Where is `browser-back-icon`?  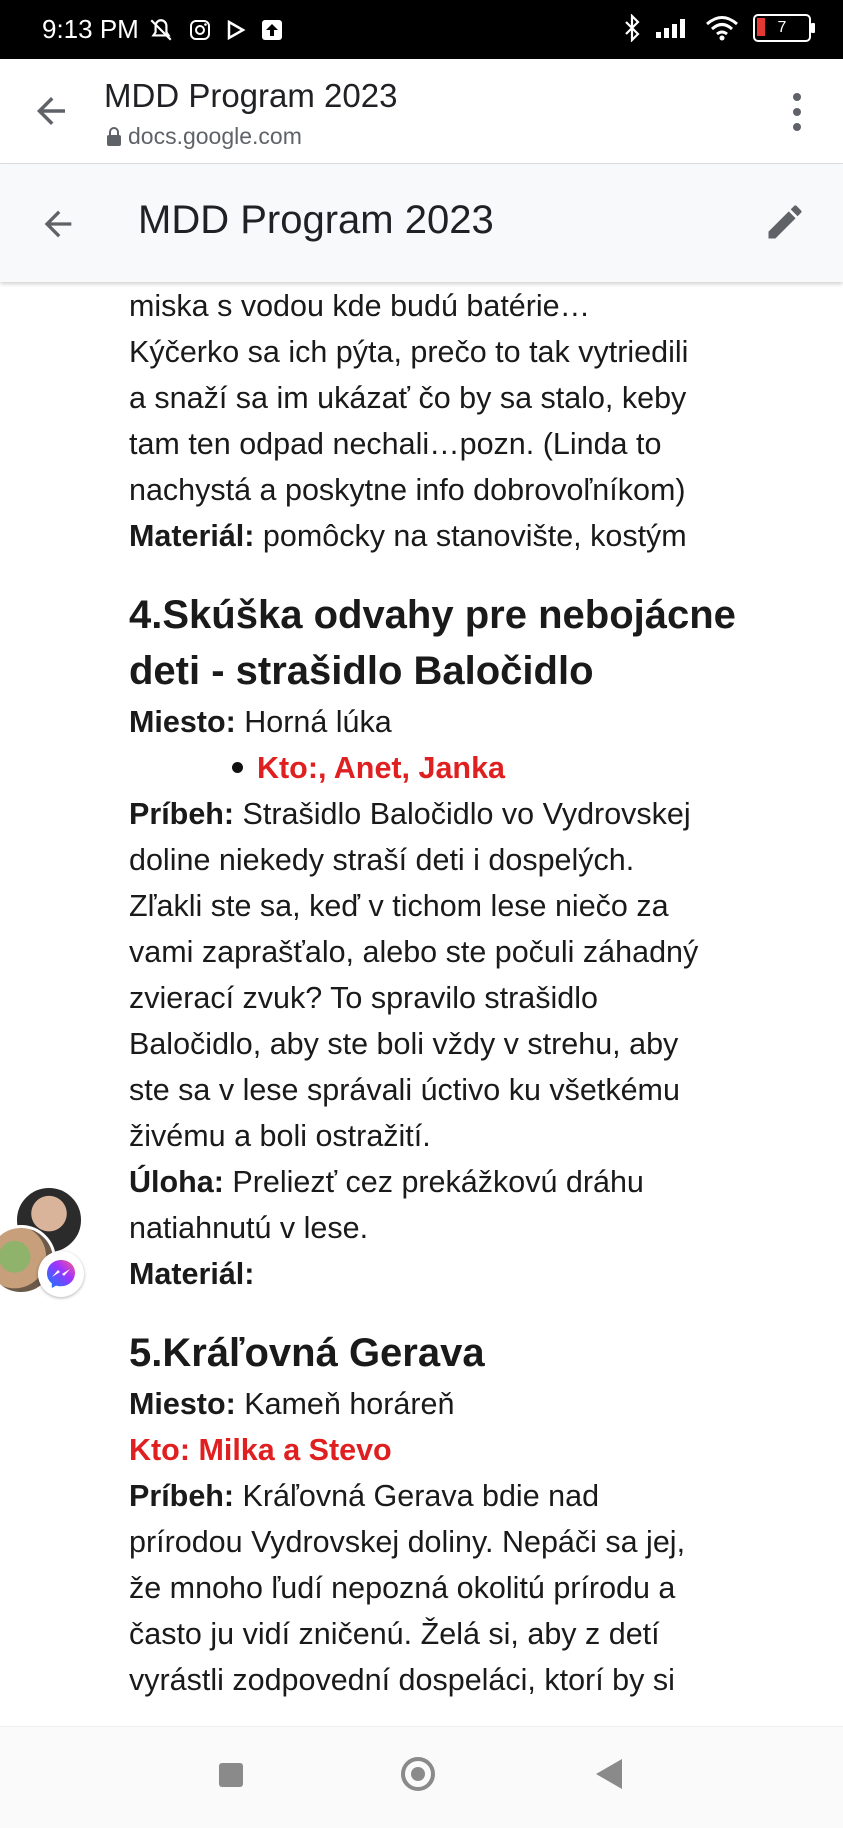
browser-back-icon is located at coordinates (51, 111).